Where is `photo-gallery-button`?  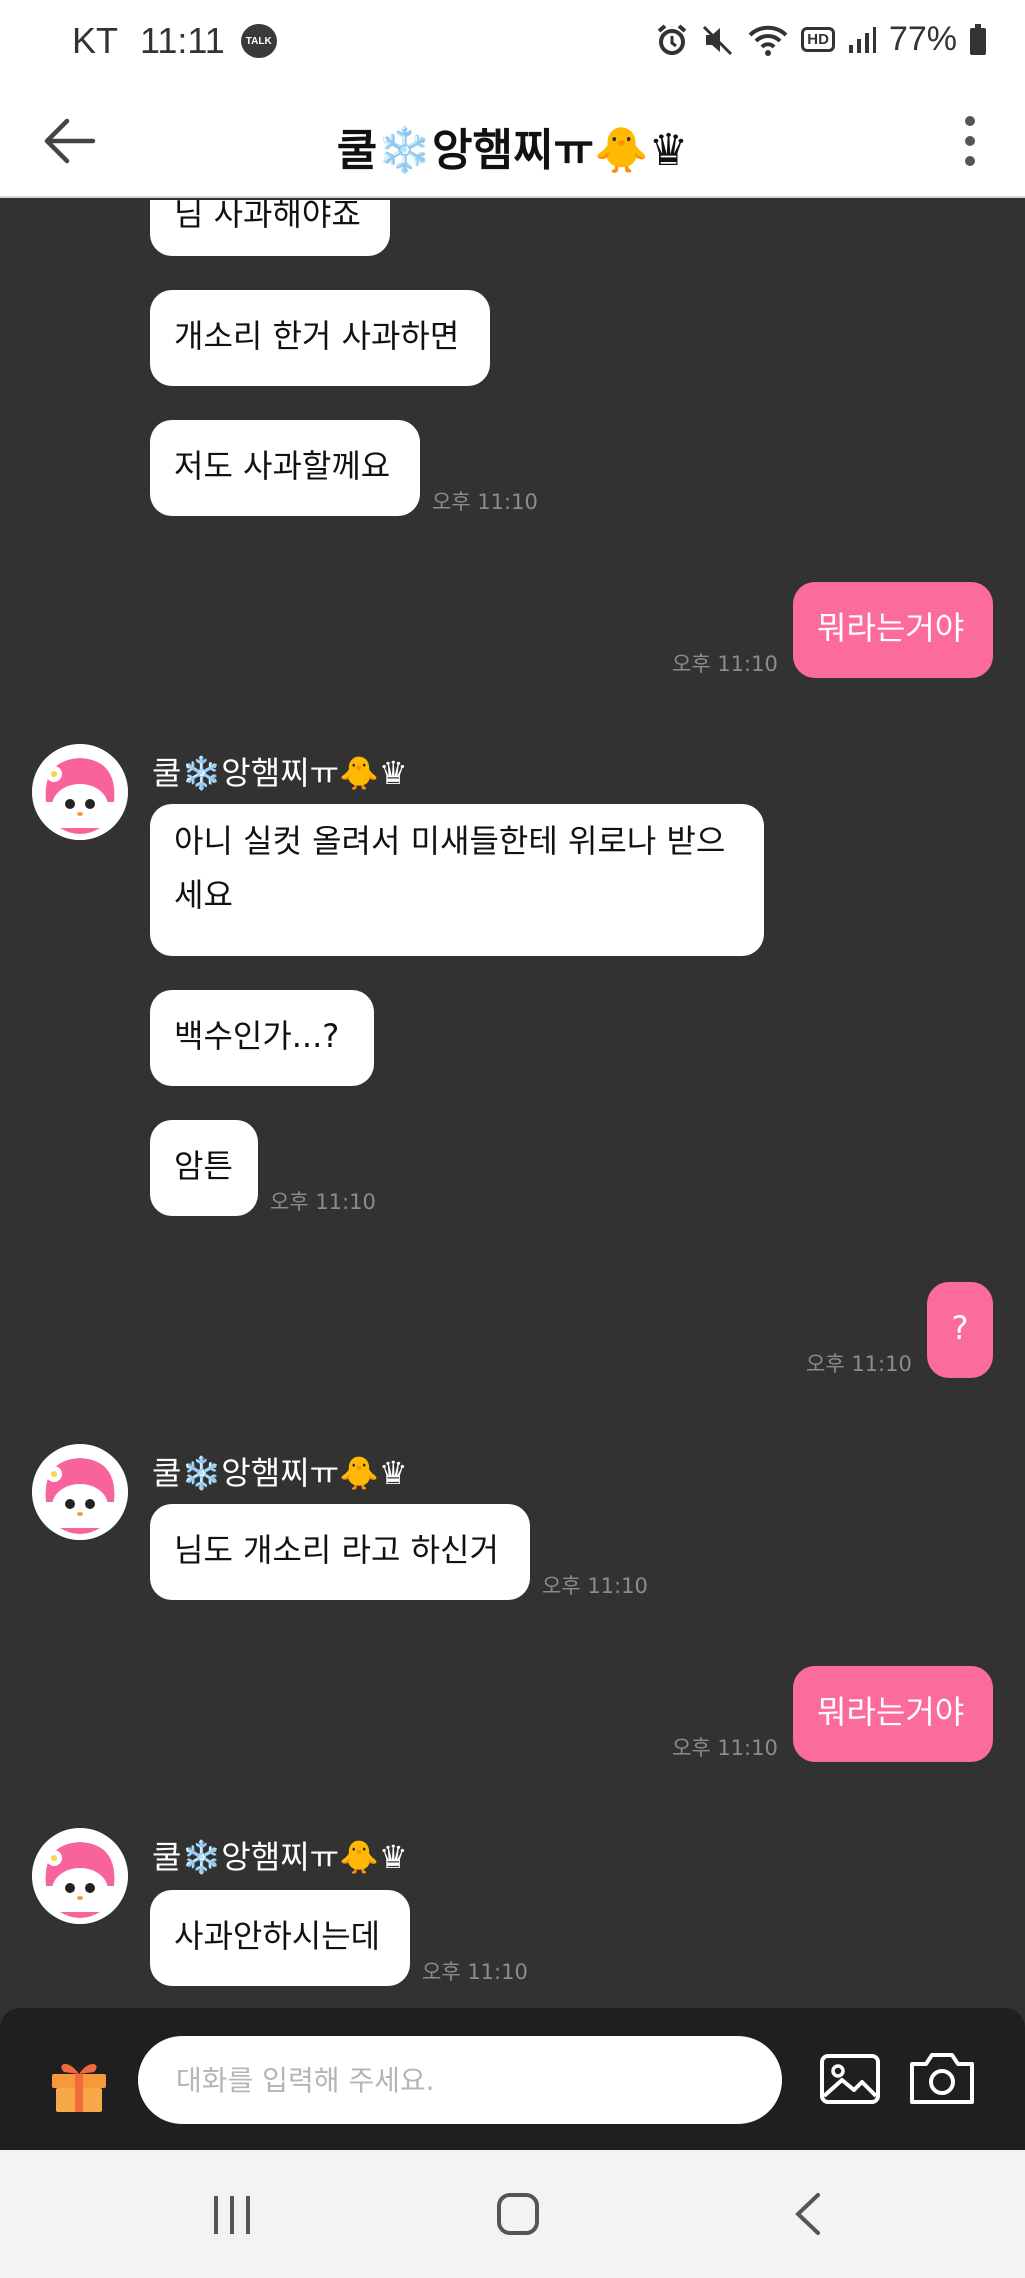 photo-gallery-button is located at coordinates (849, 2079).